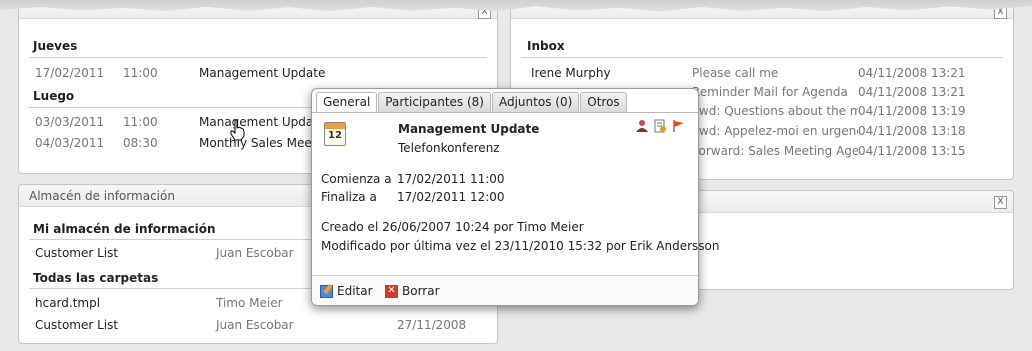  I want to click on calendar-icon-day: 12, so click(335, 135).